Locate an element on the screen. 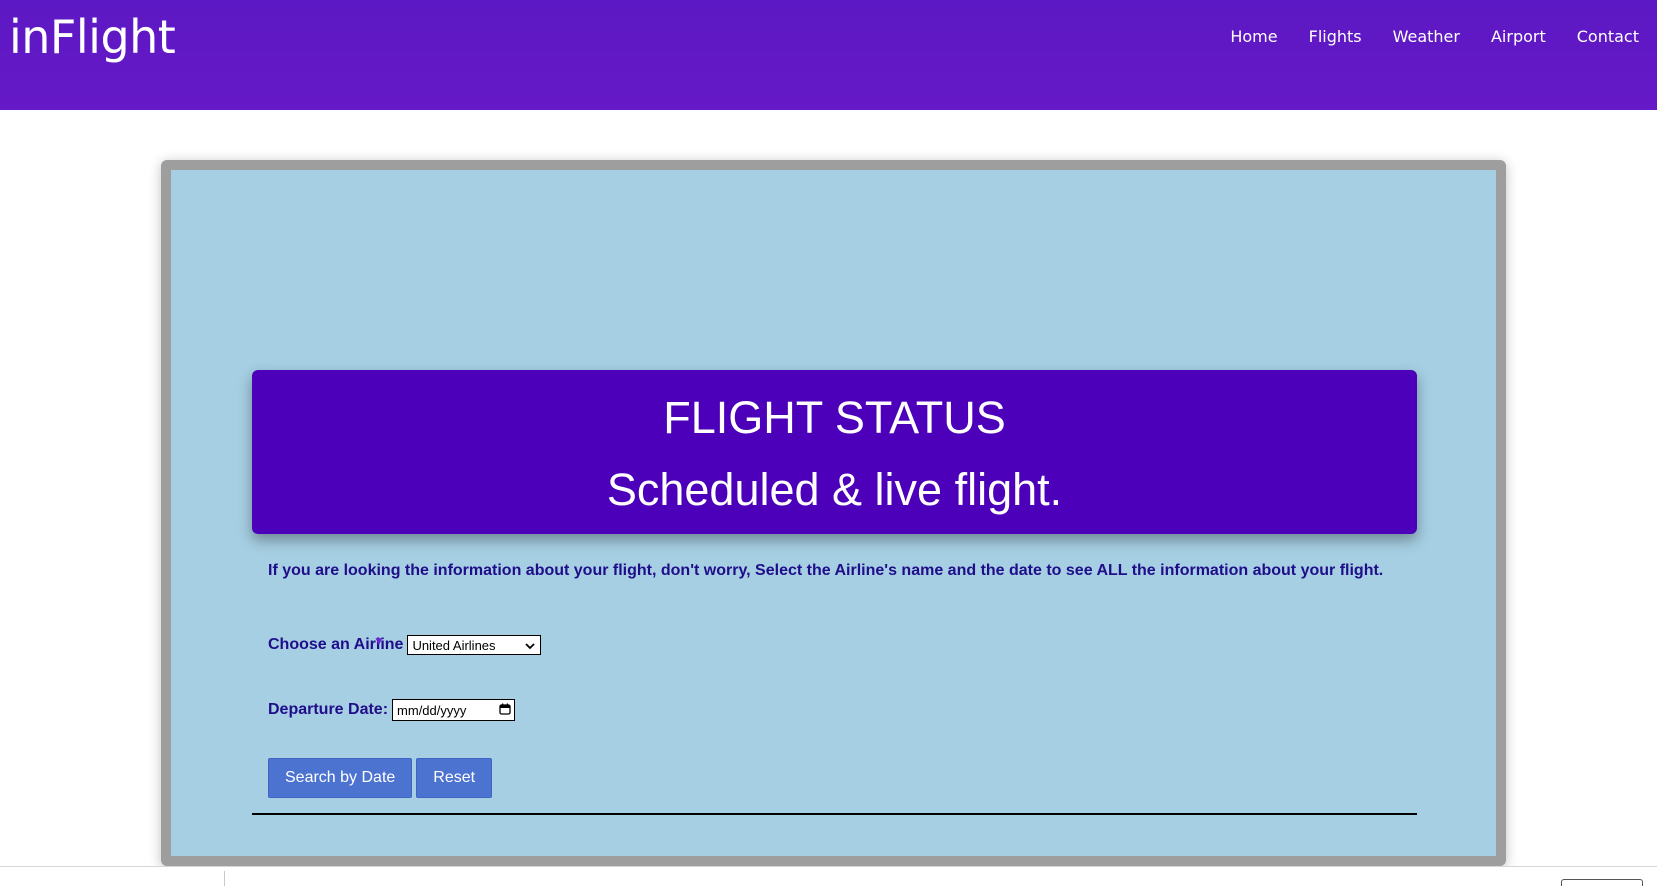 Image resolution: width=1657 pixels, height=886 pixels. banner-subtitle: Scheduled & live flight. is located at coordinates (834, 489).